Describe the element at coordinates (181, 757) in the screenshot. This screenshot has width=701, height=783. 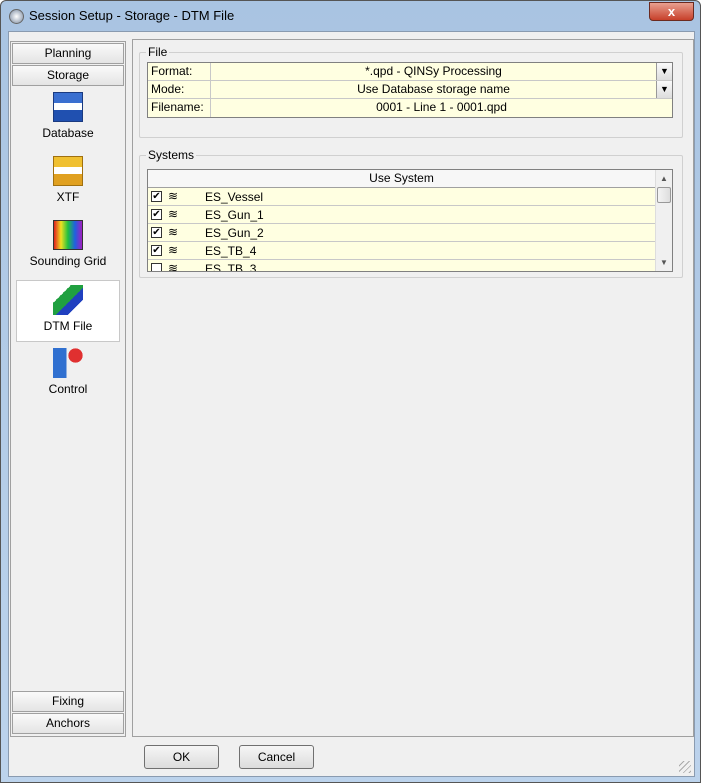
I see `ok-button: OK` at that location.